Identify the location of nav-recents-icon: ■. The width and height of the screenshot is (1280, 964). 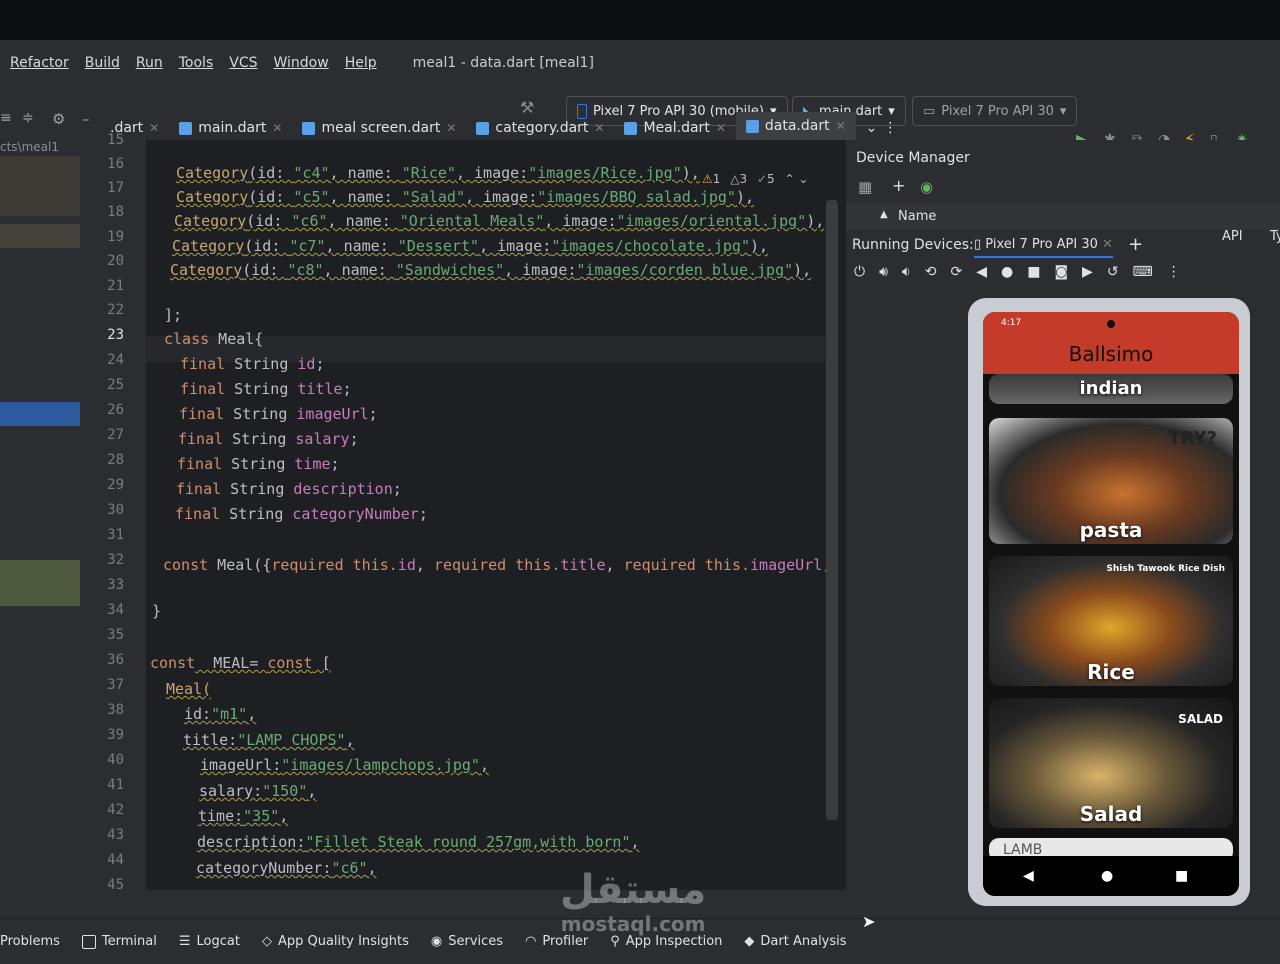
(1181, 876).